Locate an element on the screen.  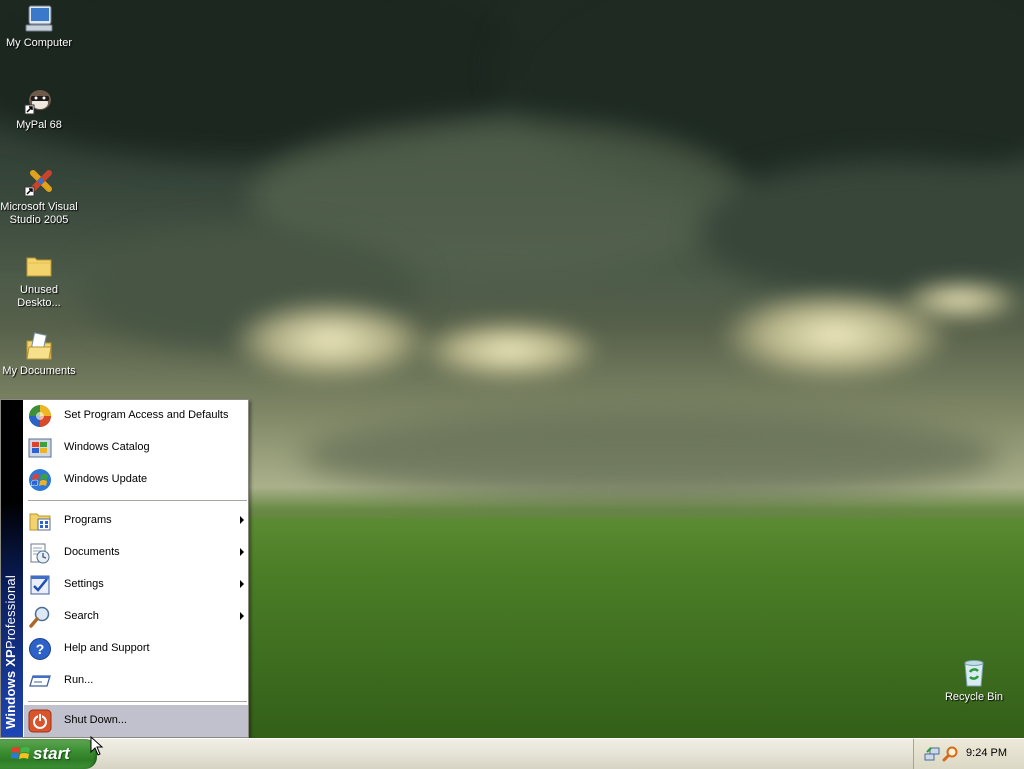
clock: 9:24 PM is located at coordinates (986, 753).